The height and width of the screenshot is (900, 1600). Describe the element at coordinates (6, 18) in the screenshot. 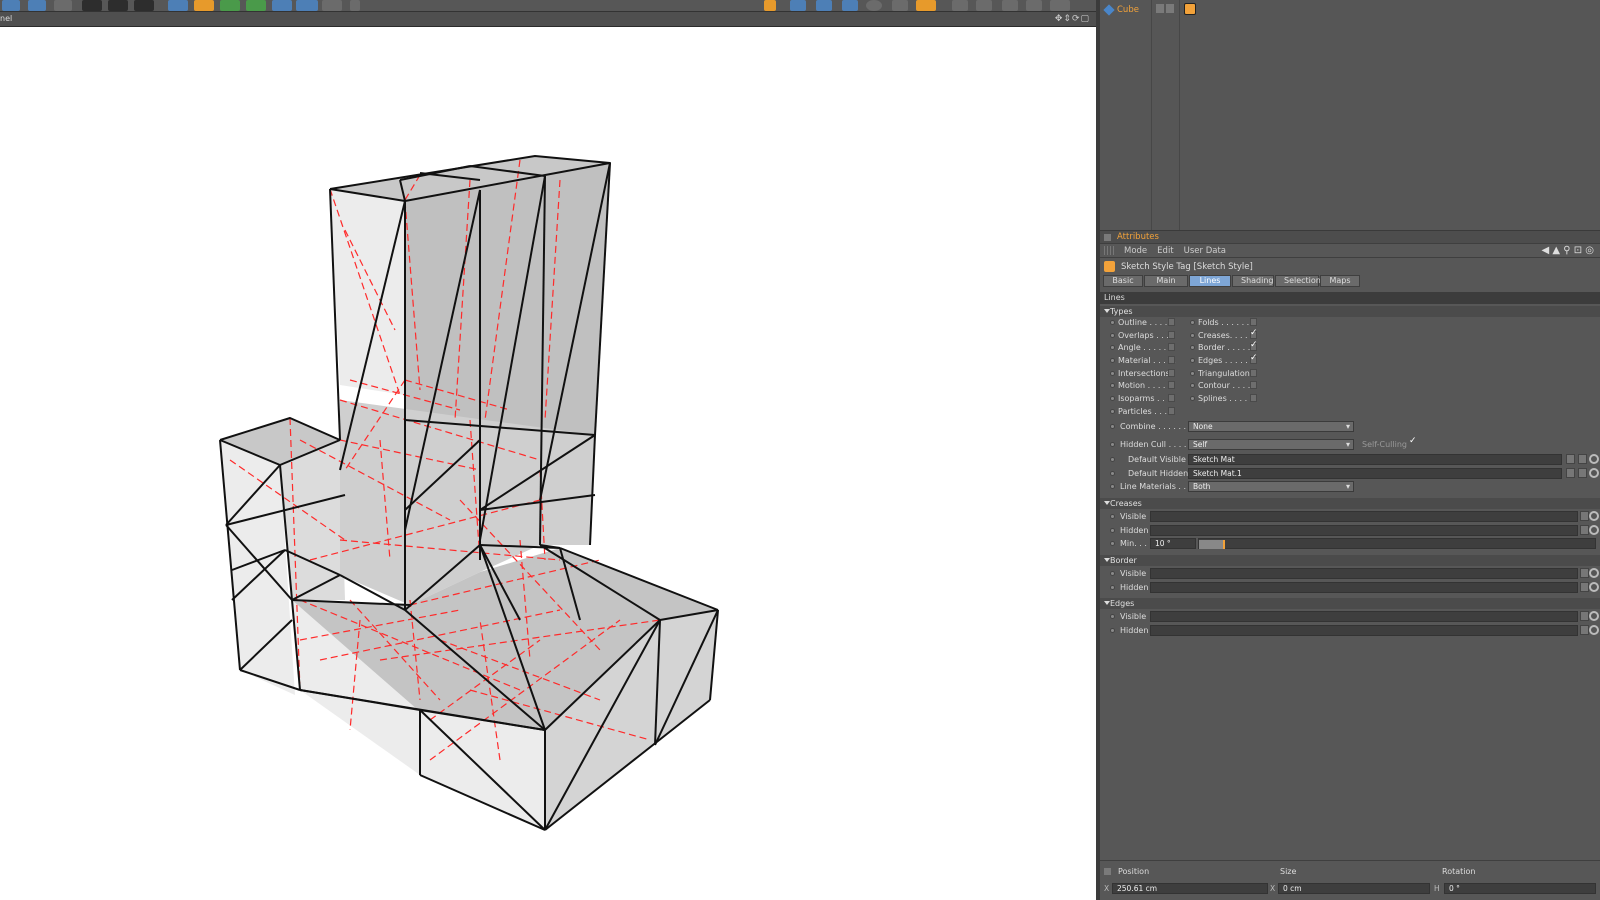

I see `viewport-menu-label: nel` at that location.